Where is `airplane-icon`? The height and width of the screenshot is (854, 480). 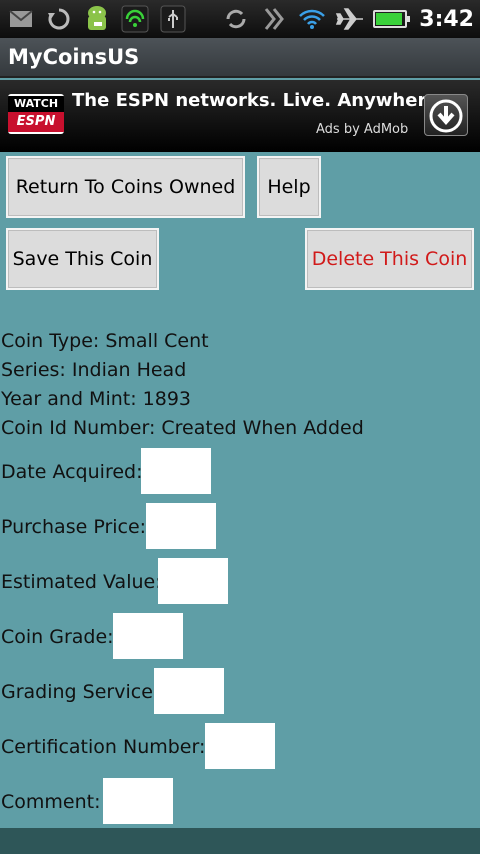 airplane-icon is located at coordinates (350, 19).